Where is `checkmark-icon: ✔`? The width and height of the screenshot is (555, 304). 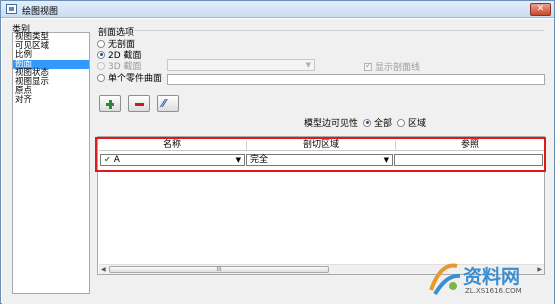
checkmark-icon: ✔ is located at coordinates (107, 159).